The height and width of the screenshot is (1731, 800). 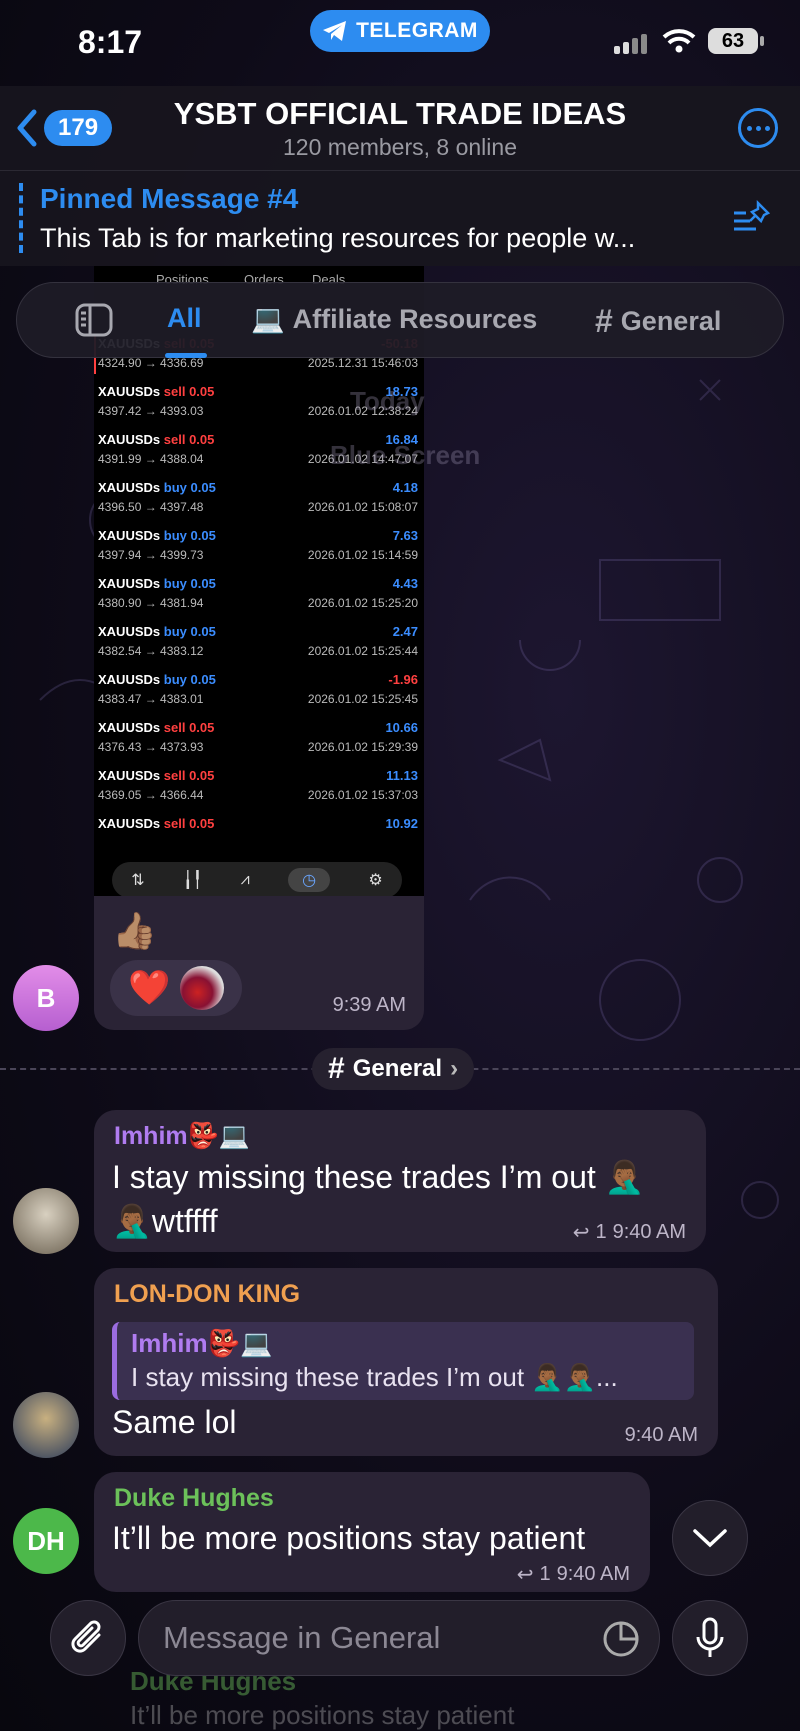 What do you see at coordinates (758, 128) in the screenshot?
I see `more-options-button` at bounding box center [758, 128].